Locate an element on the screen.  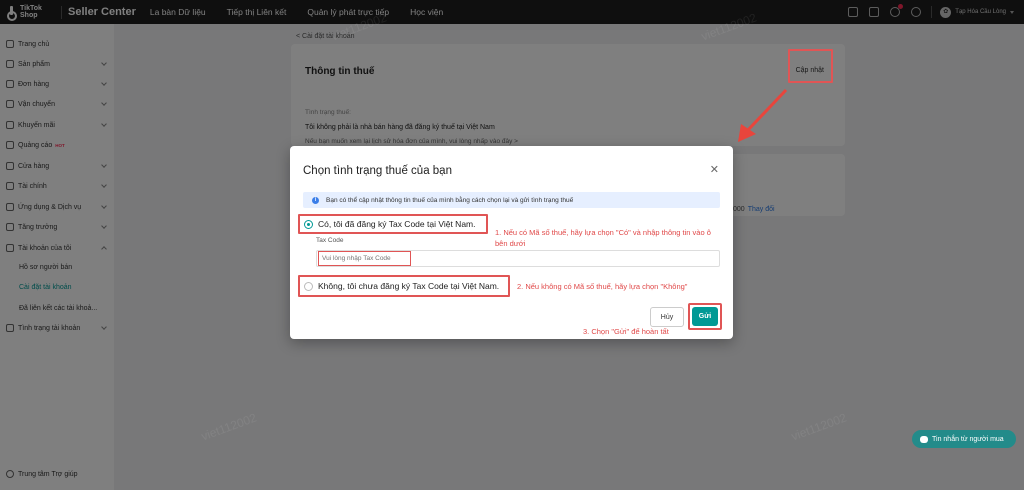
chat-icon is located at coordinates (924, 439).